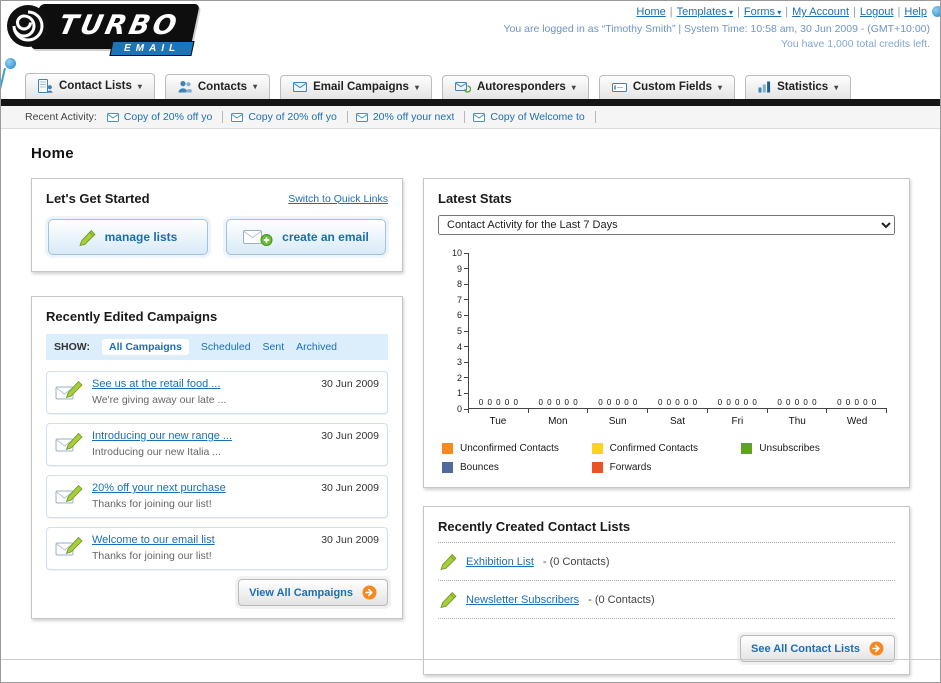  I want to click on tab-statistics: Statistics ▾, so click(798, 87).